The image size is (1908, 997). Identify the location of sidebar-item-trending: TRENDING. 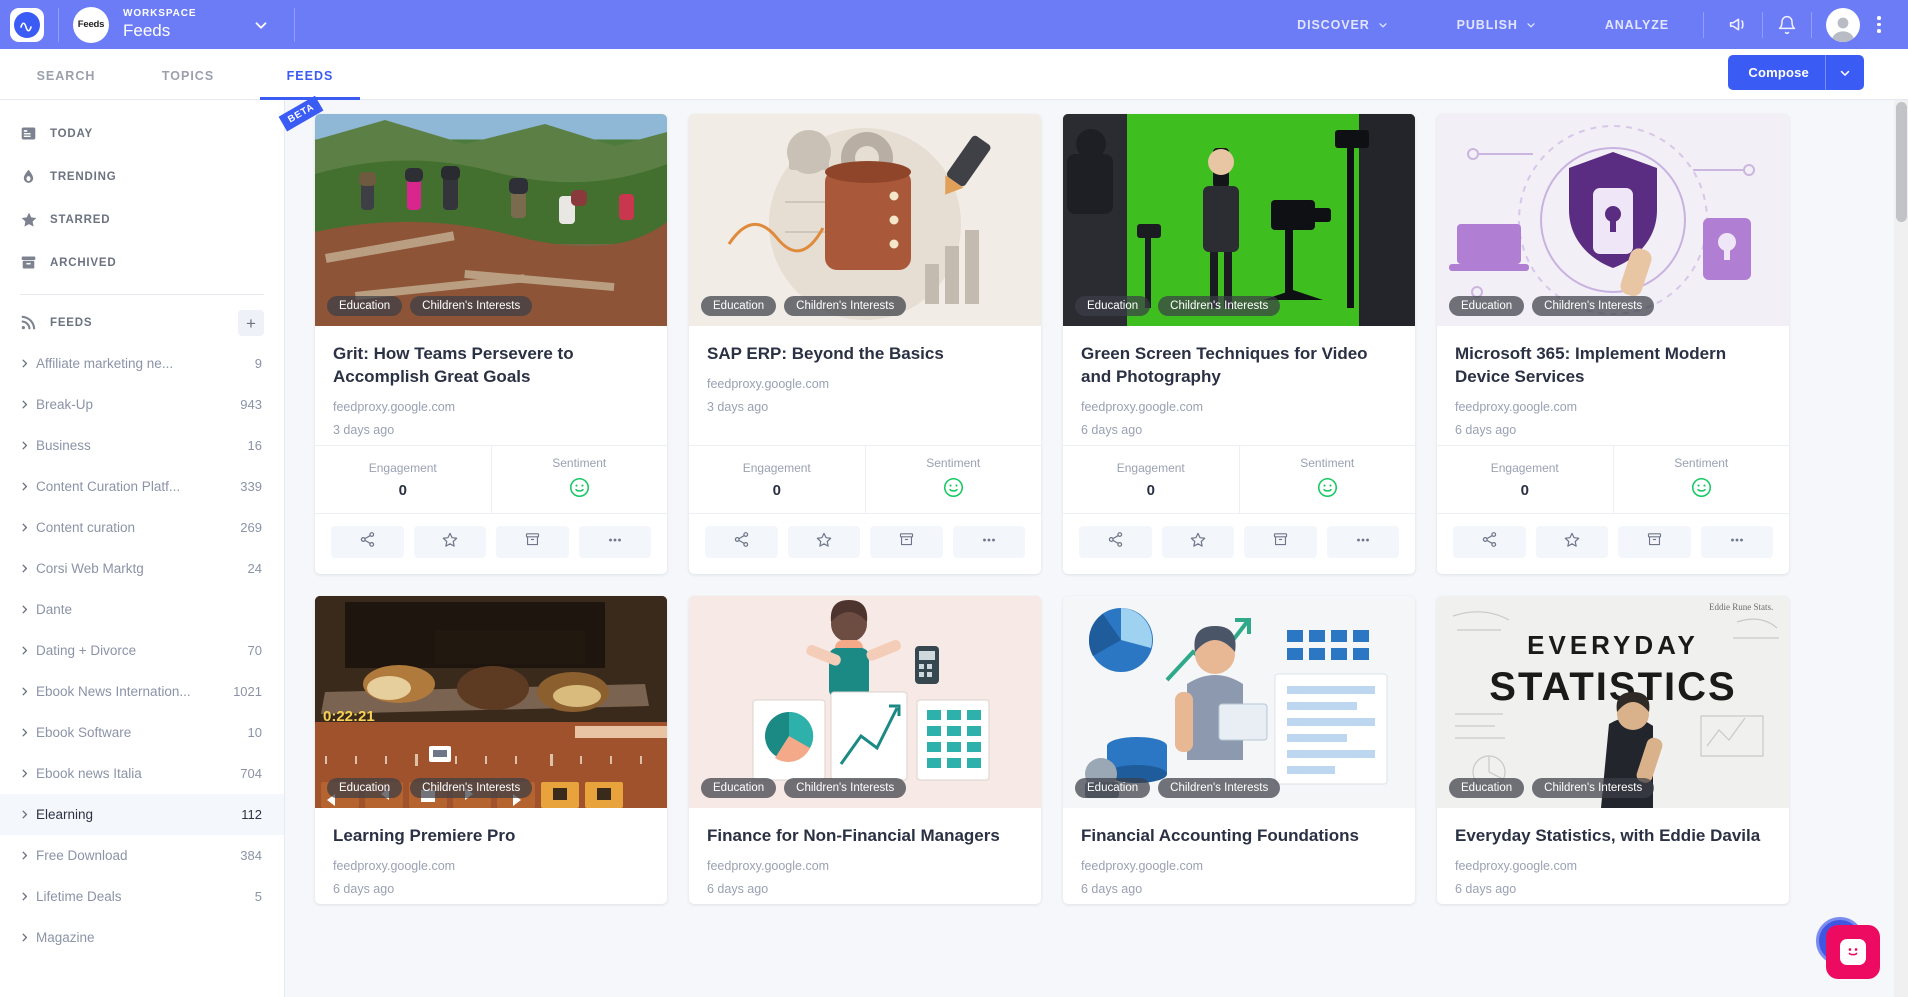
(142, 176).